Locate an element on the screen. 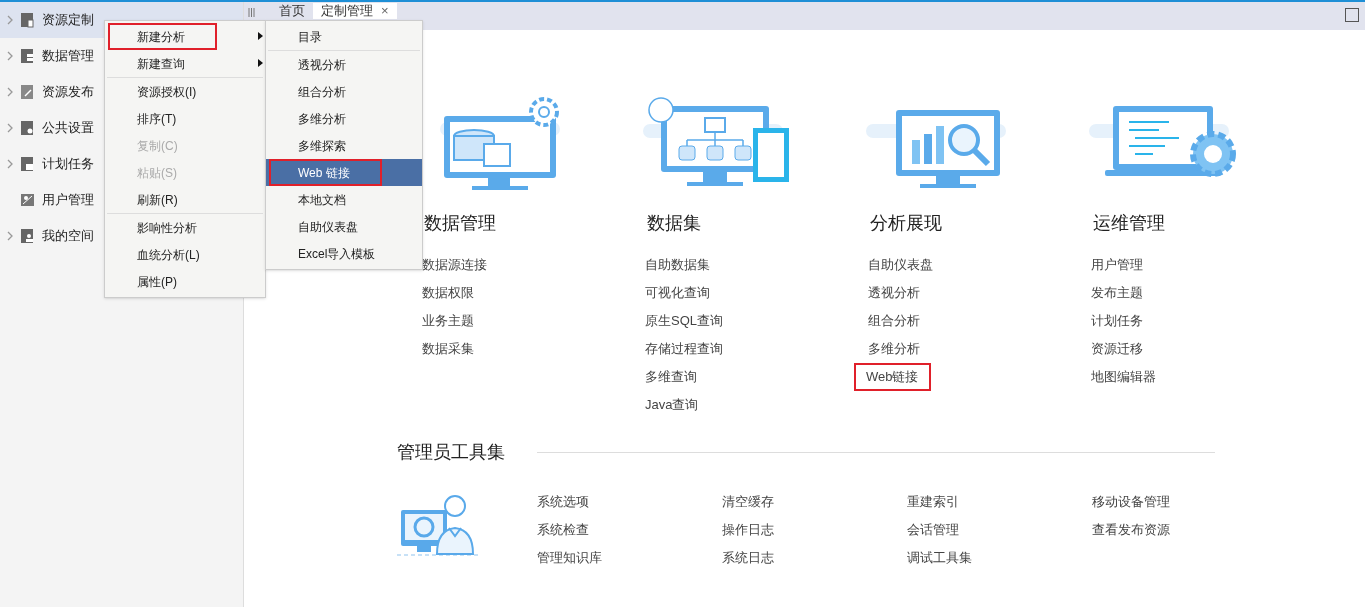 The height and width of the screenshot is (607, 1365). section-title: 分析展现 is located at coordinates (905, 223).